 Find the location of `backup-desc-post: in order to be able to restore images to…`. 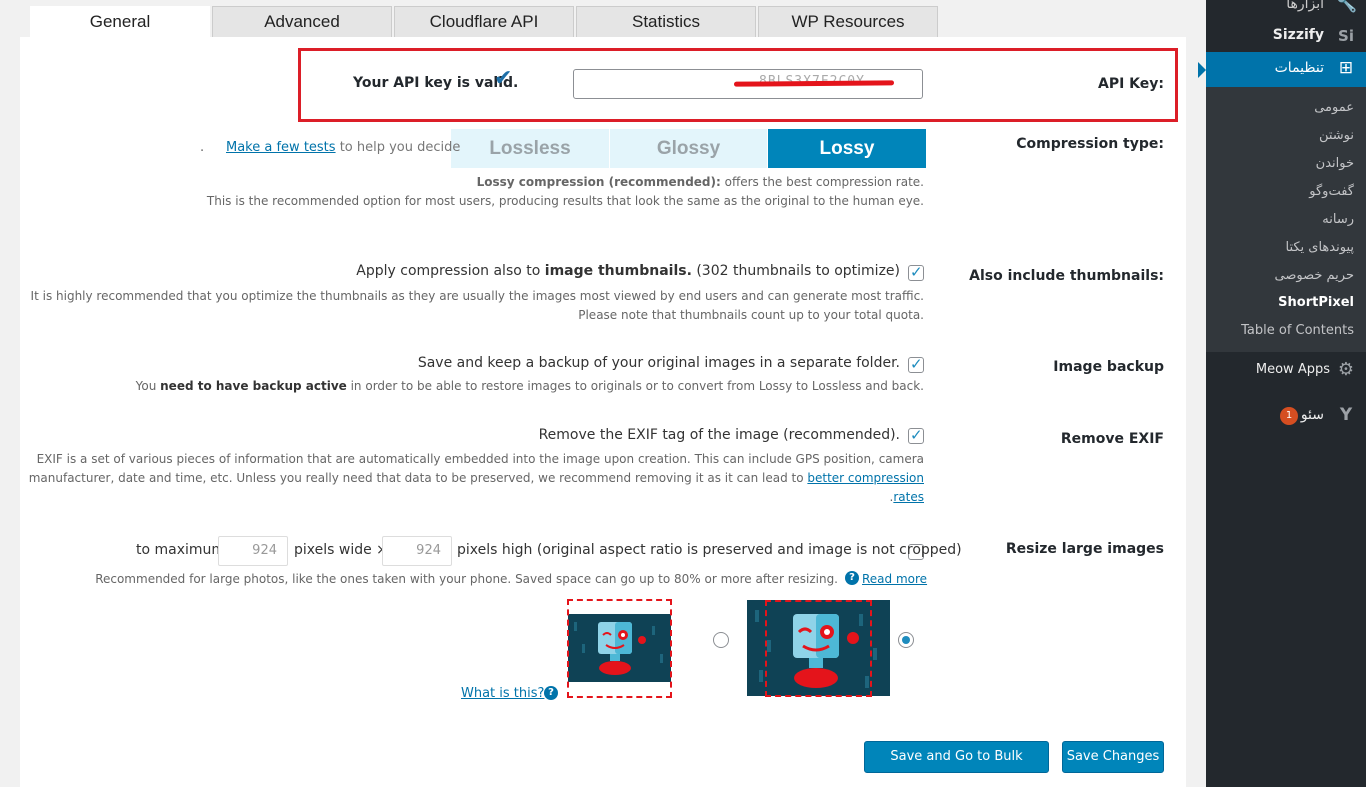

backup-desc-post: in order to be able to restore images to… is located at coordinates (635, 386).